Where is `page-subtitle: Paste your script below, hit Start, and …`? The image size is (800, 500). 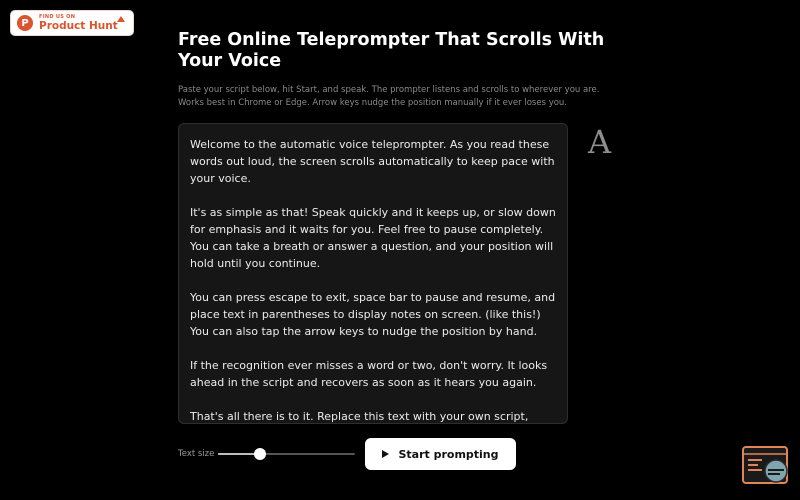 page-subtitle: Paste your script below, hit Start, and … is located at coordinates (389, 96).